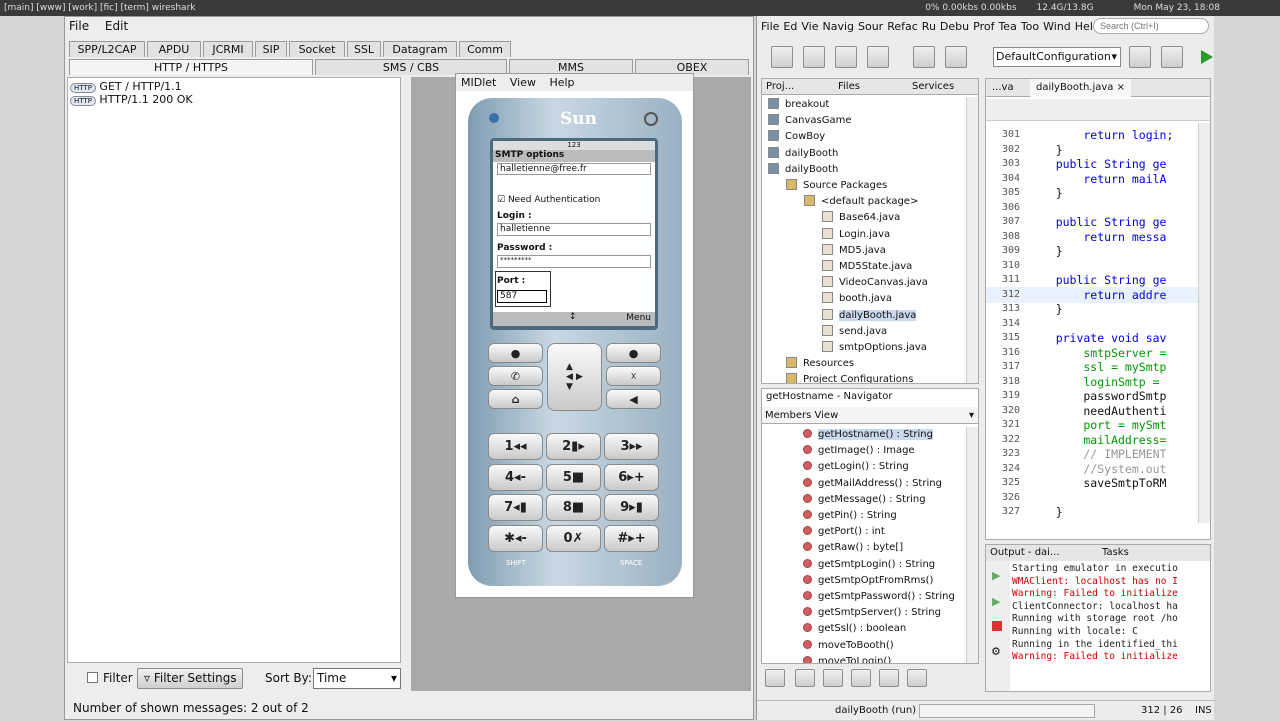  Describe the element at coordinates (522, 296) in the screenshot. I see `port-field: 587` at that location.